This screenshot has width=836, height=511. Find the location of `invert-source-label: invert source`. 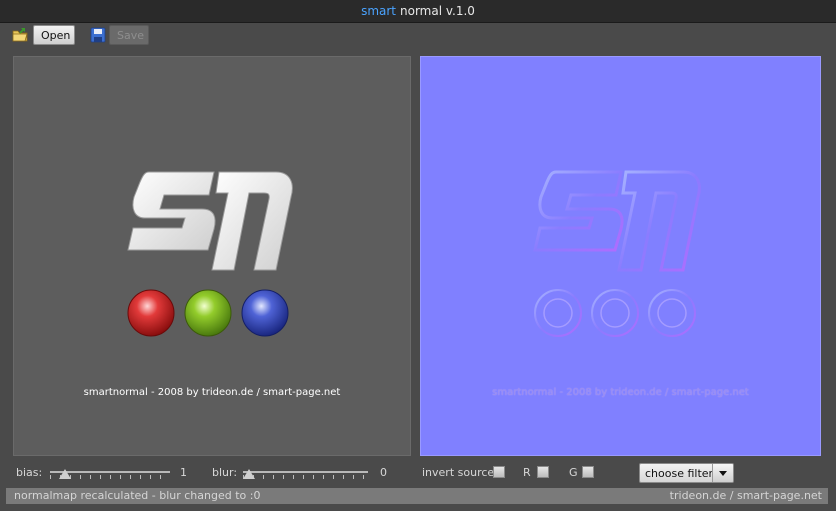

invert-source-label: invert source is located at coordinates (458, 472).